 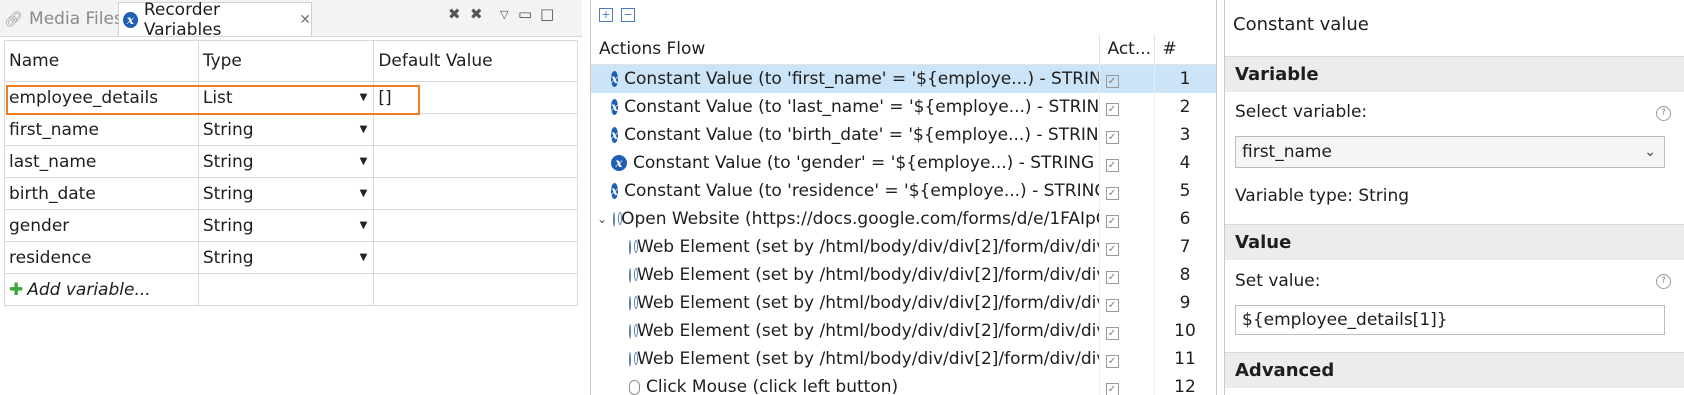 What do you see at coordinates (101, 97) in the screenshot?
I see `variable-name-cell: employee_details` at bounding box center [101, 97].